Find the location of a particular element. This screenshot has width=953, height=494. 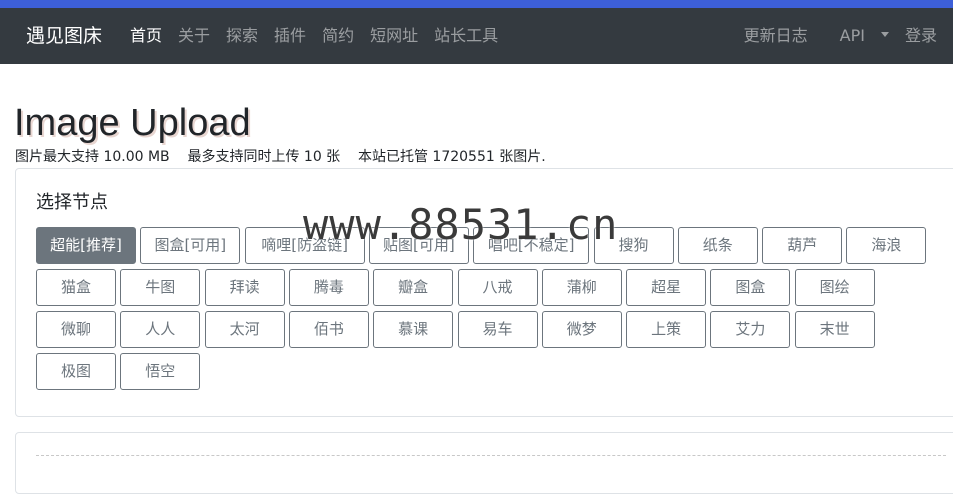

node-button: 艾力 is located at coordinates (750, 329).